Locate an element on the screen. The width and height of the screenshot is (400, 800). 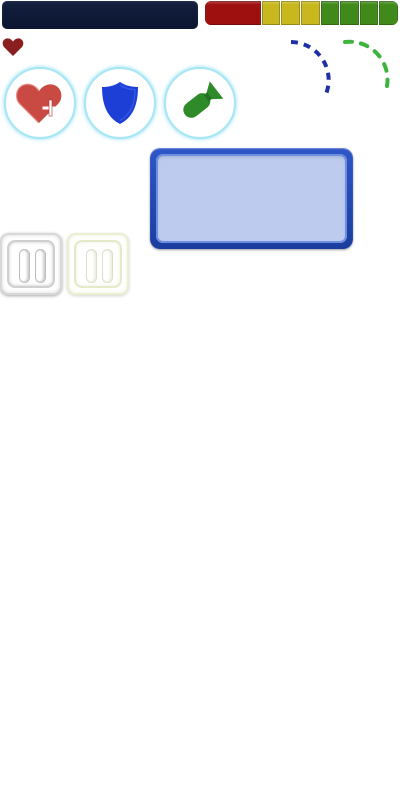
heart-icon is located at coordinates (13, 47).